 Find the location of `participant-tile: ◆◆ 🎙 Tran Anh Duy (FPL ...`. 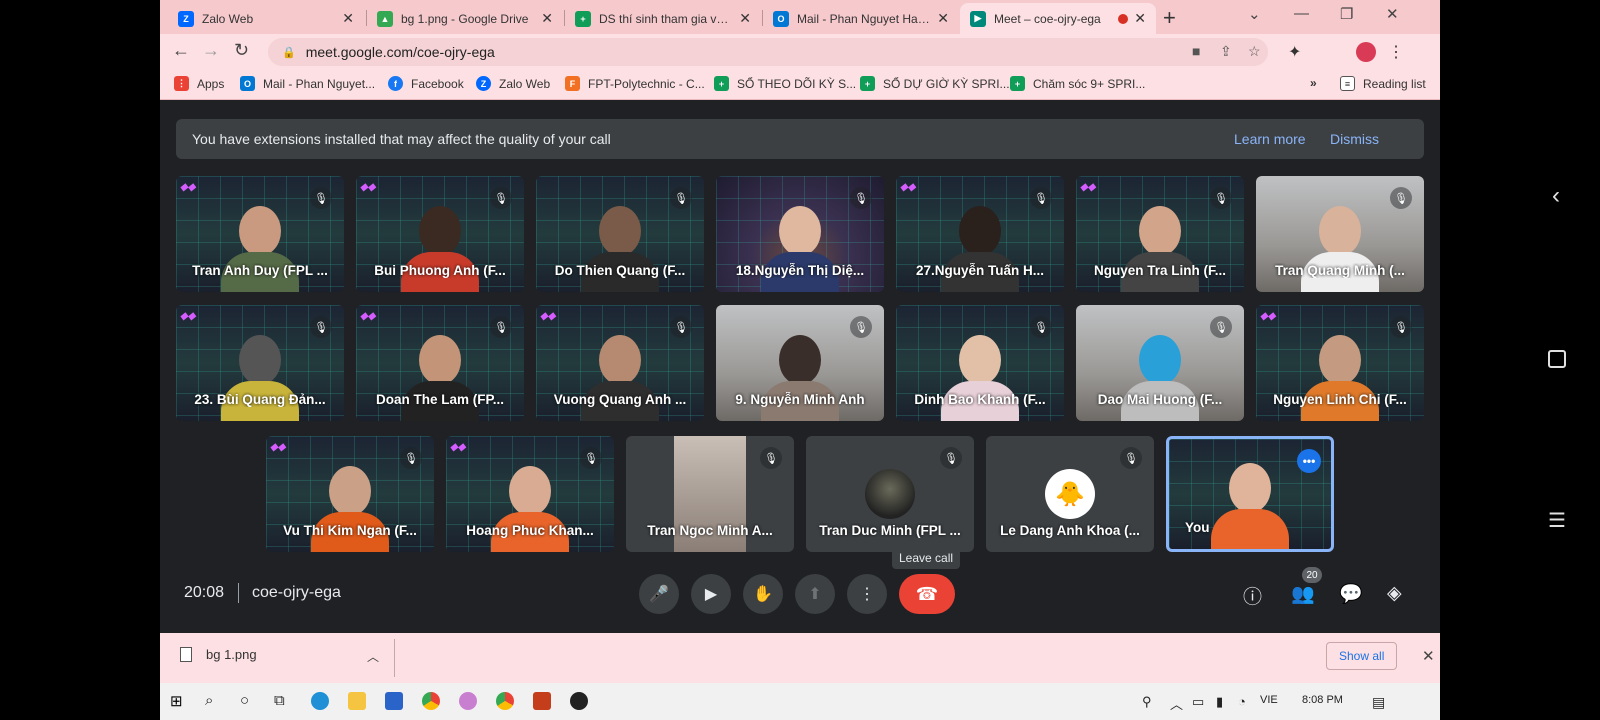

participant-tile: ◆◆ 🎙 Tran Anh Duy (FPL ... is located at coordinates (260, 234).